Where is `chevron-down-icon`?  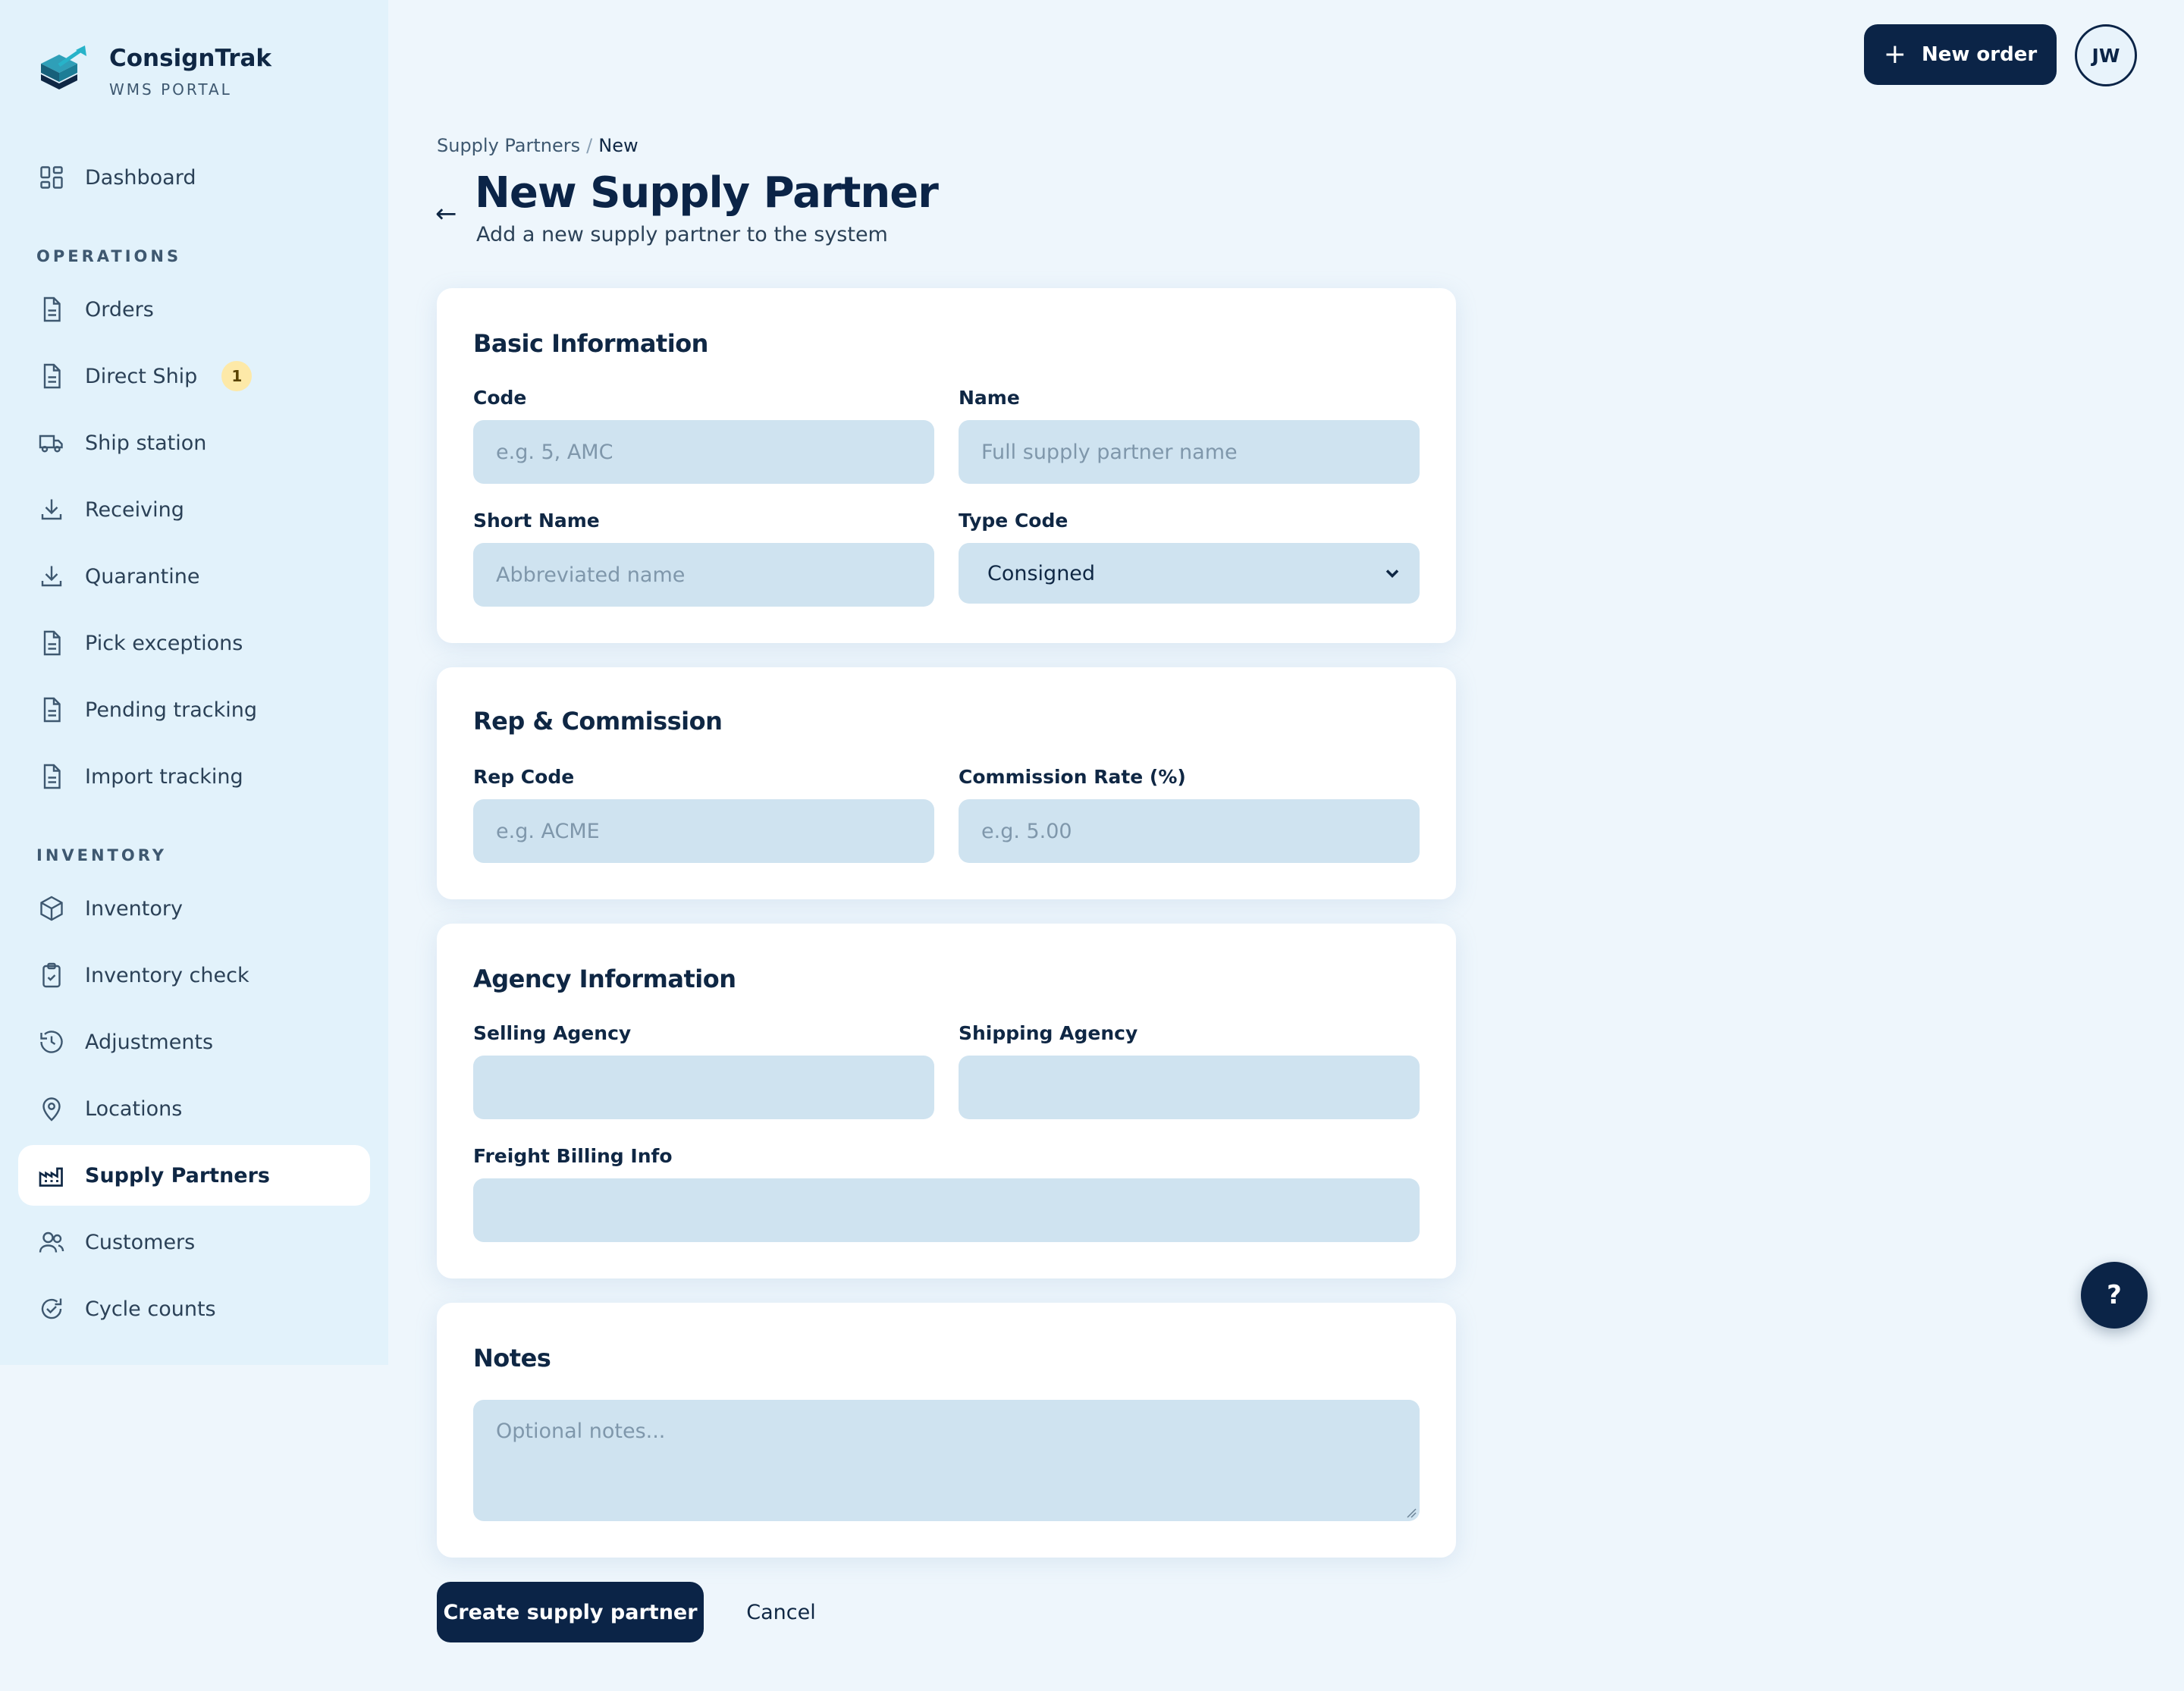
chevron-down-icon is located at coordinates (1392, 573).